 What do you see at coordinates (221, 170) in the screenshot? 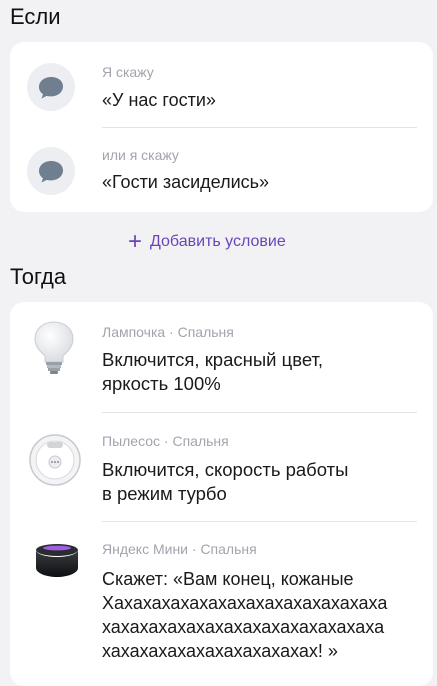
I see `condition-item: или я скажу «Гости засиделись»` at bounding box center [221, 170].